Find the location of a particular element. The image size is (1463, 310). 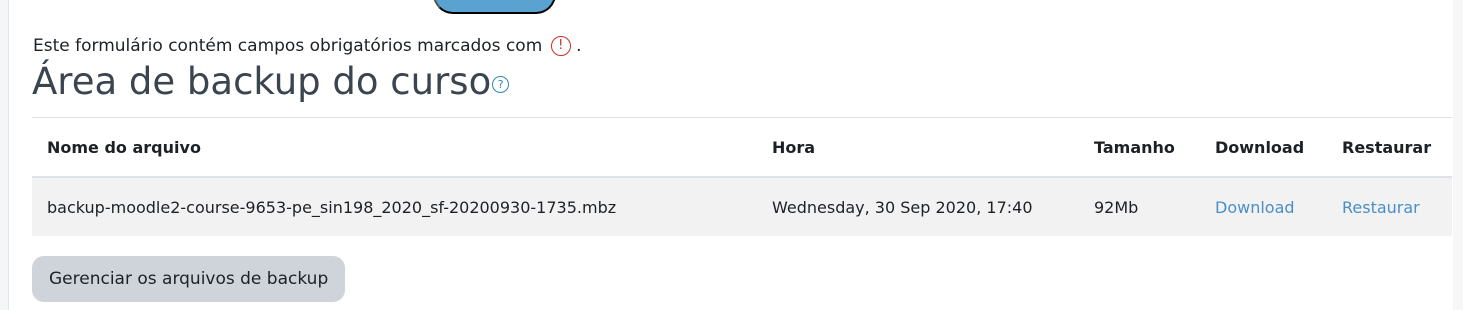

column-header-restore: Restaurar is located at coordinates (1389, 147).